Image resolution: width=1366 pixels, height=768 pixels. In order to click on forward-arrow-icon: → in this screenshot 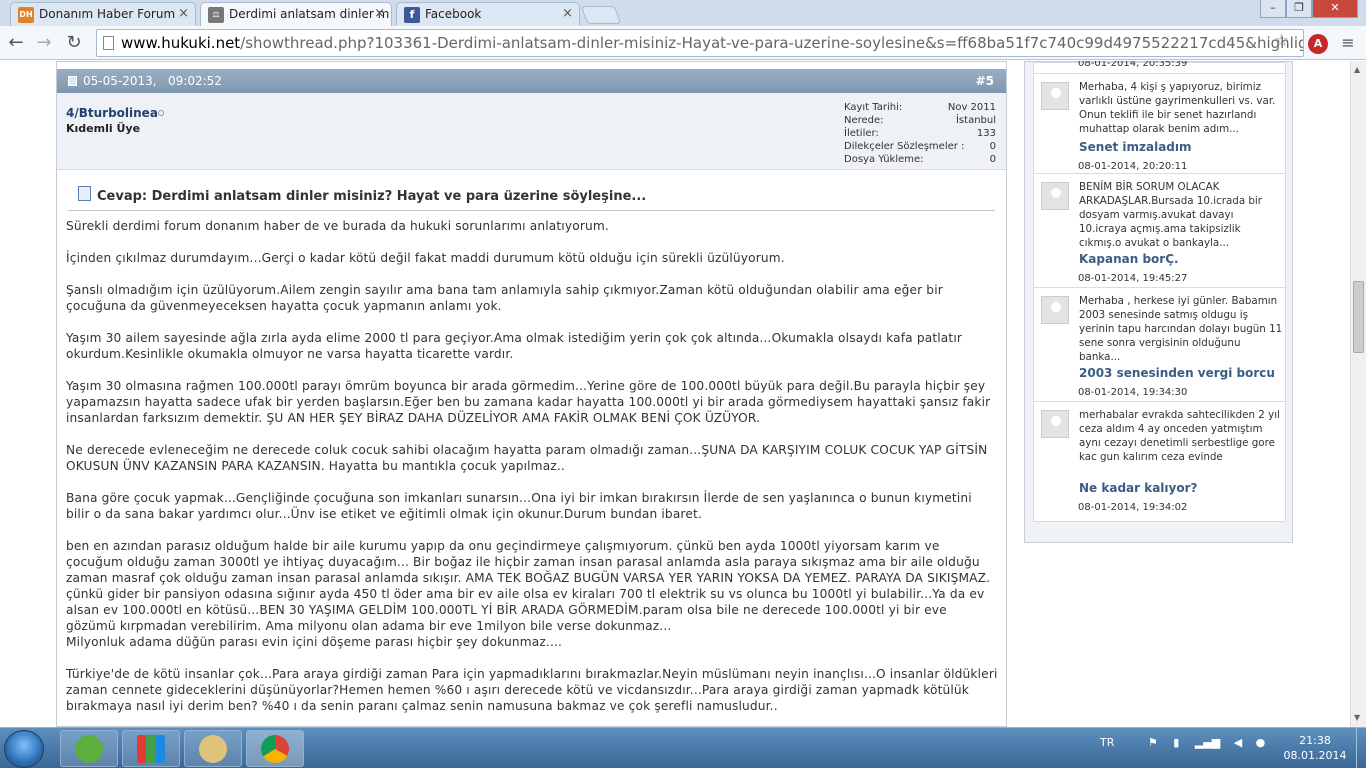, I will do `click(44, 43)`.